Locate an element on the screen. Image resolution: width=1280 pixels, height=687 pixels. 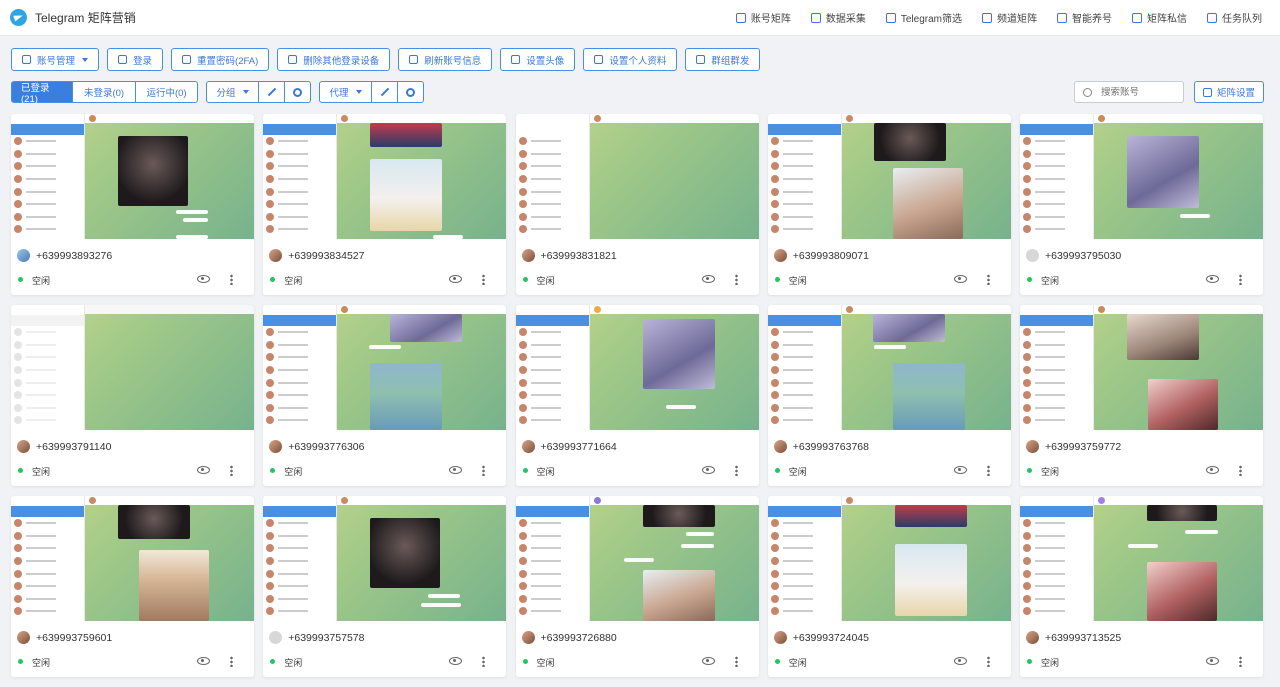
nav-data-collection: 数据采集 is located at coordinates (838, 18).